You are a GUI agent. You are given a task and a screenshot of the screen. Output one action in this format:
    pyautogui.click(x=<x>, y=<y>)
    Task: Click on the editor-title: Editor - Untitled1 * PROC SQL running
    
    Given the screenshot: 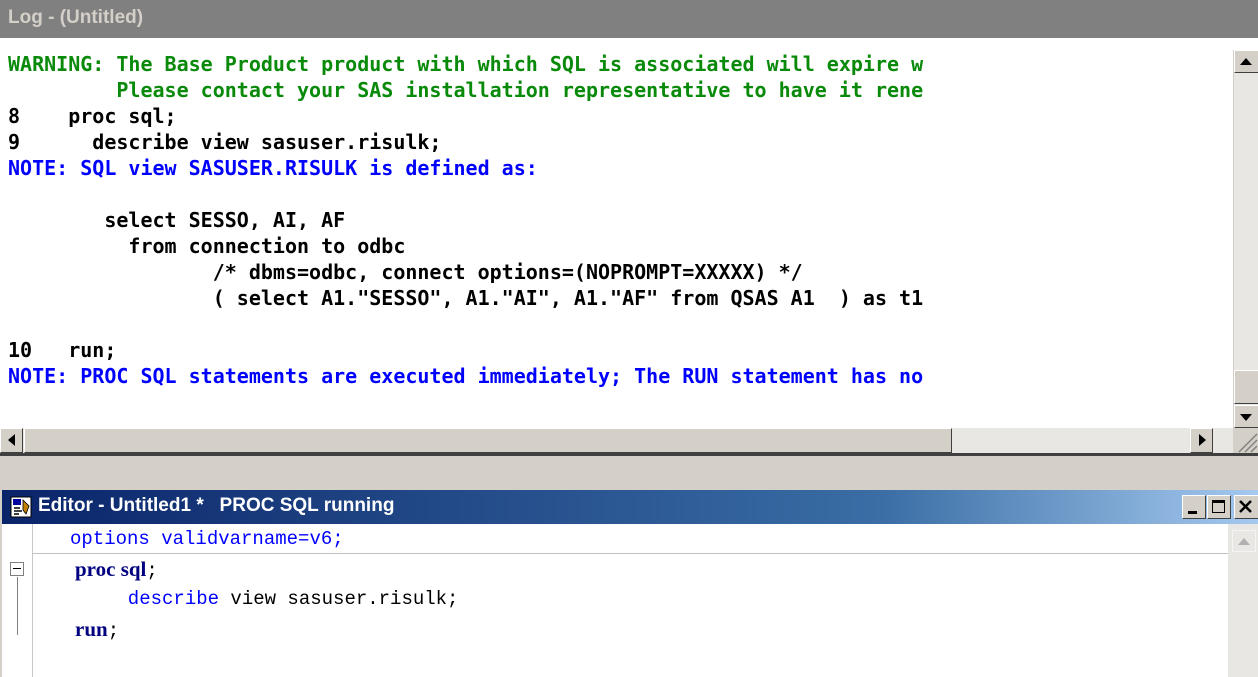 What is the action you would take?
    pyautogui.click(x=216, y=505)
    